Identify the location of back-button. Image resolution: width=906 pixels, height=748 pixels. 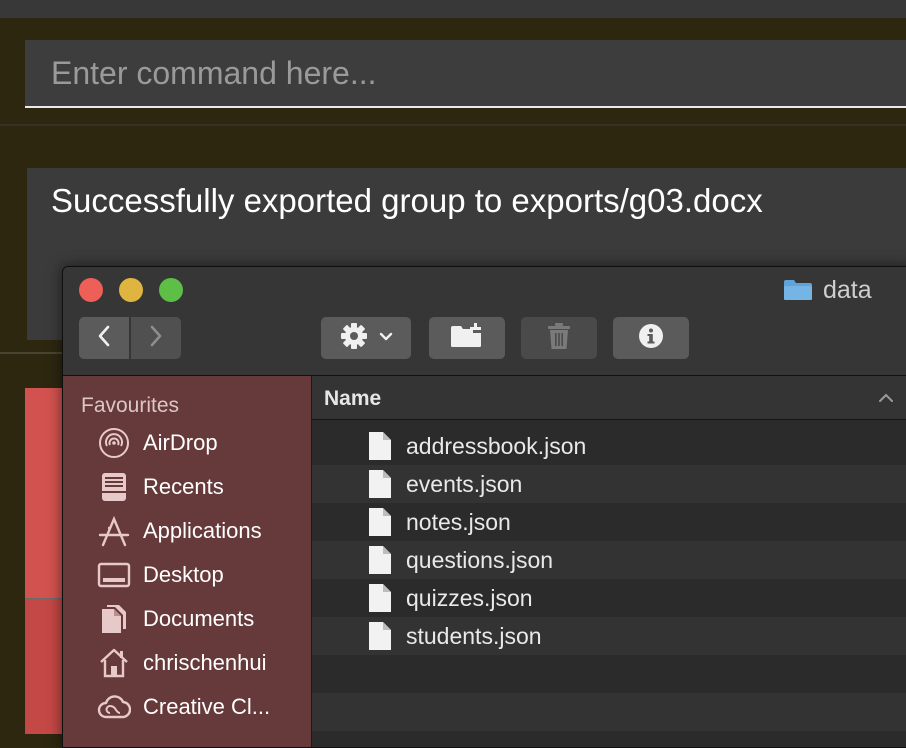
(104, 338).